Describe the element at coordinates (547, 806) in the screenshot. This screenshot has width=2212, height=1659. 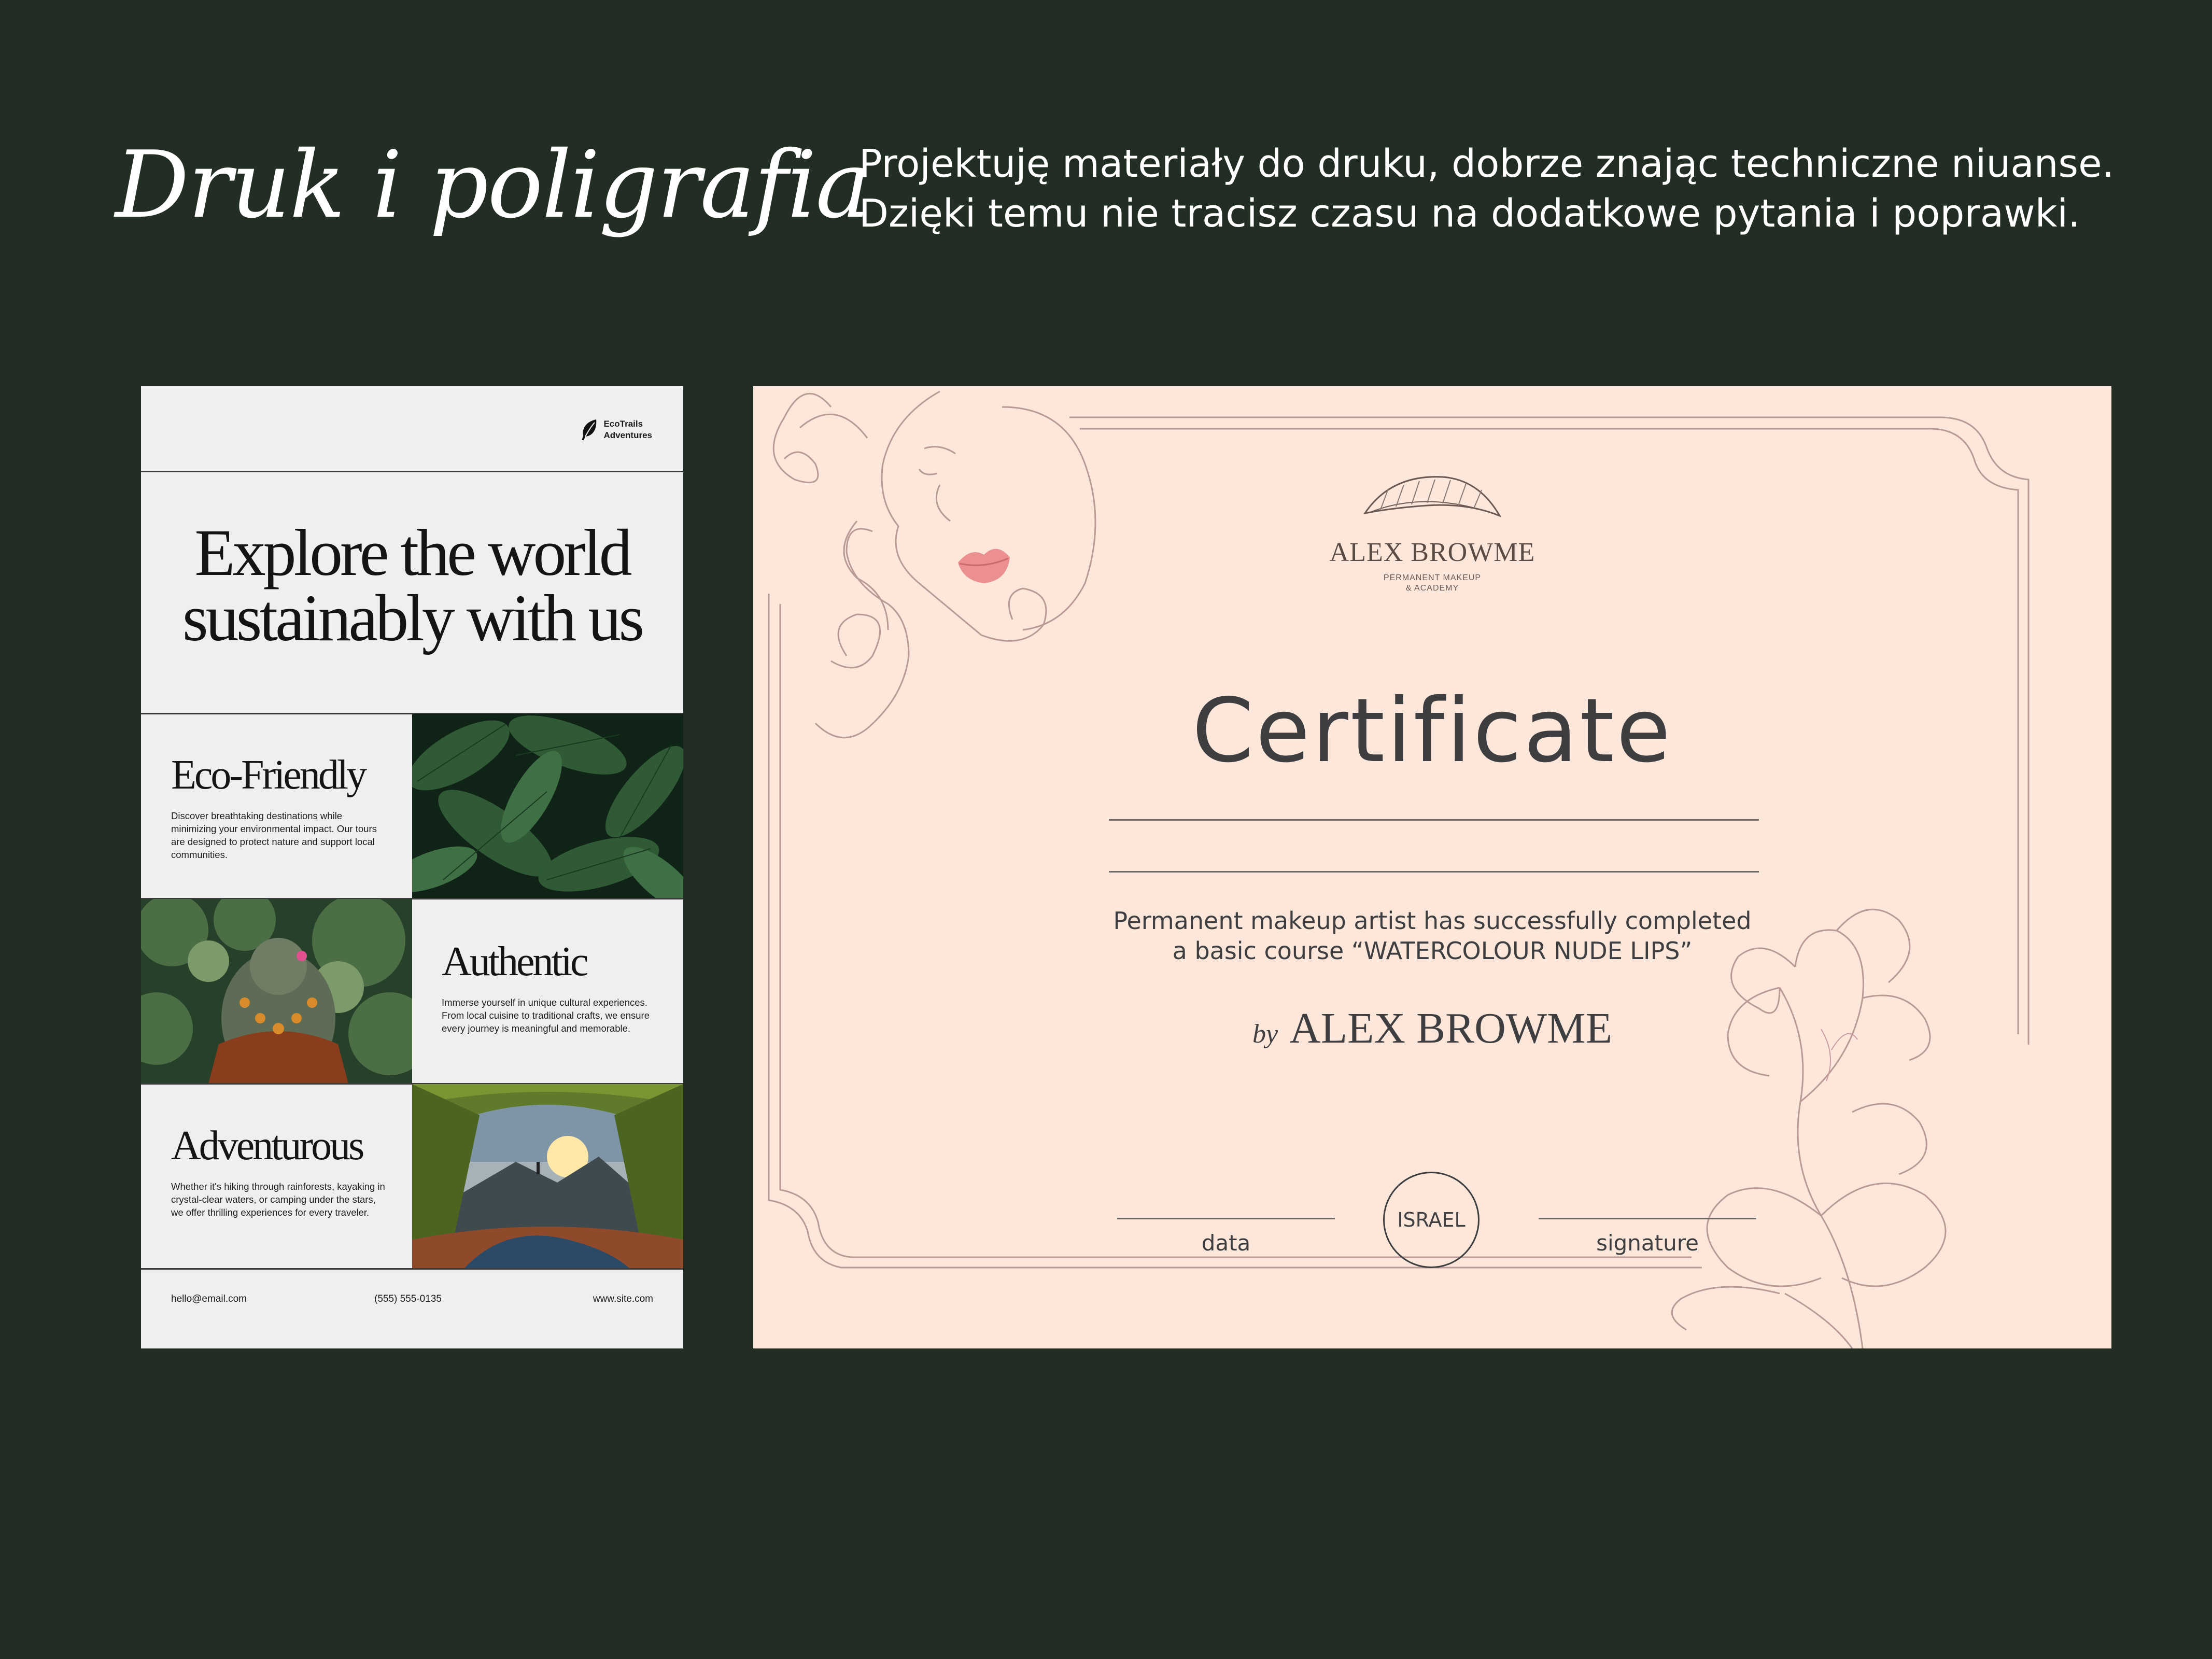
I see `leaves-photo` at that location.